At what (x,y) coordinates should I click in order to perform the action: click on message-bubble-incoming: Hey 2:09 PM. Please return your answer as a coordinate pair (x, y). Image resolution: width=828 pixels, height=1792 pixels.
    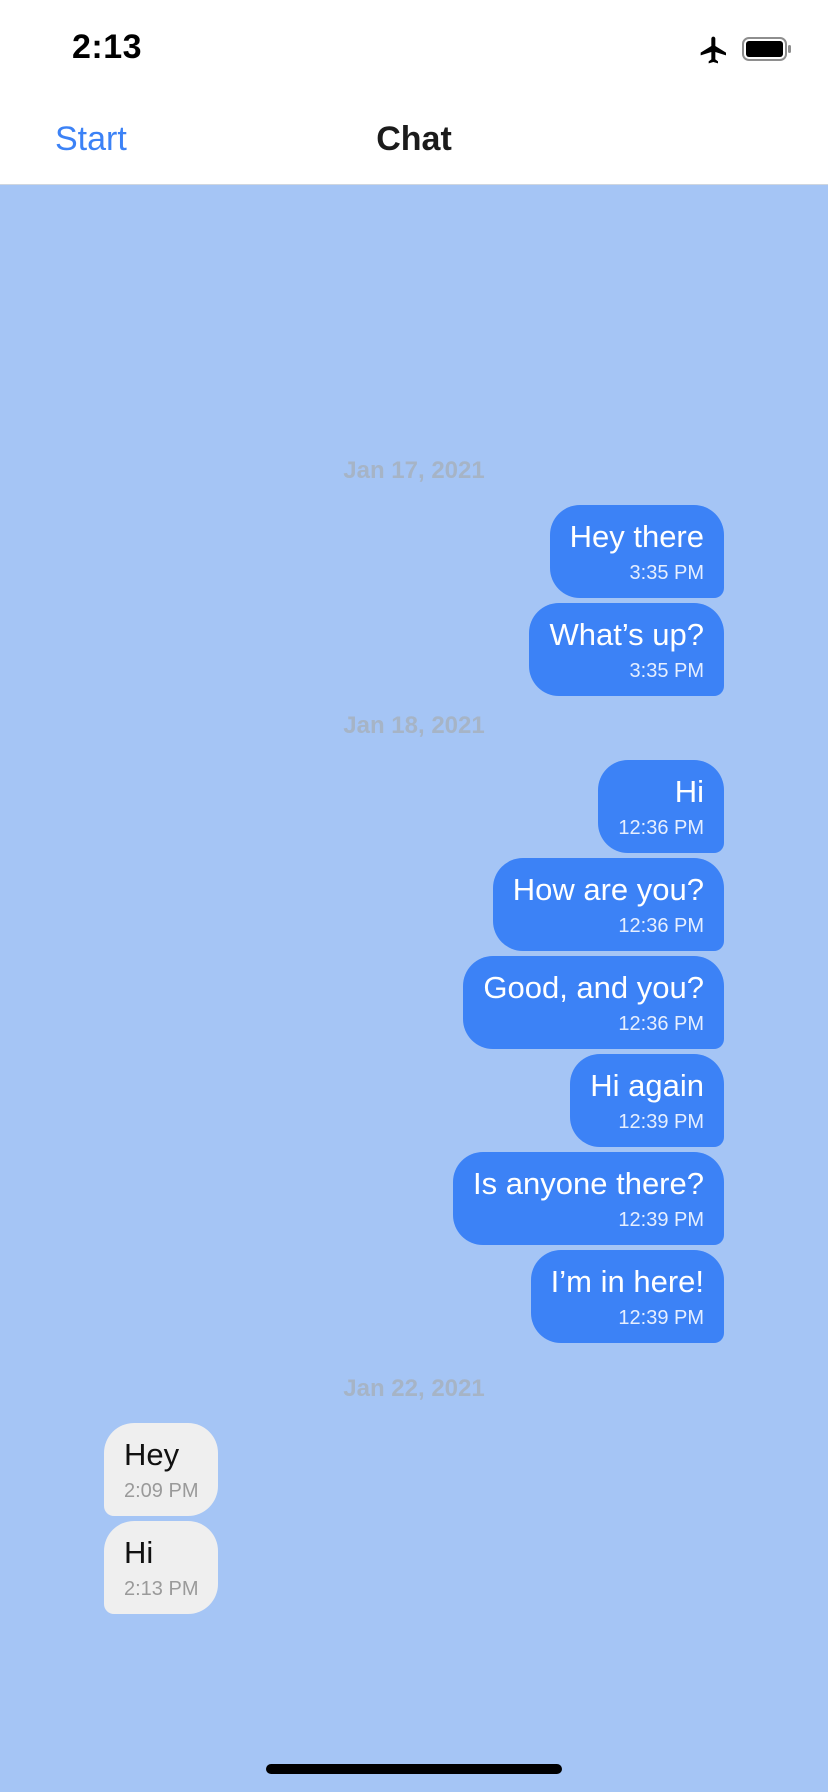
    Looking at the image, I should click on (161, 1469).